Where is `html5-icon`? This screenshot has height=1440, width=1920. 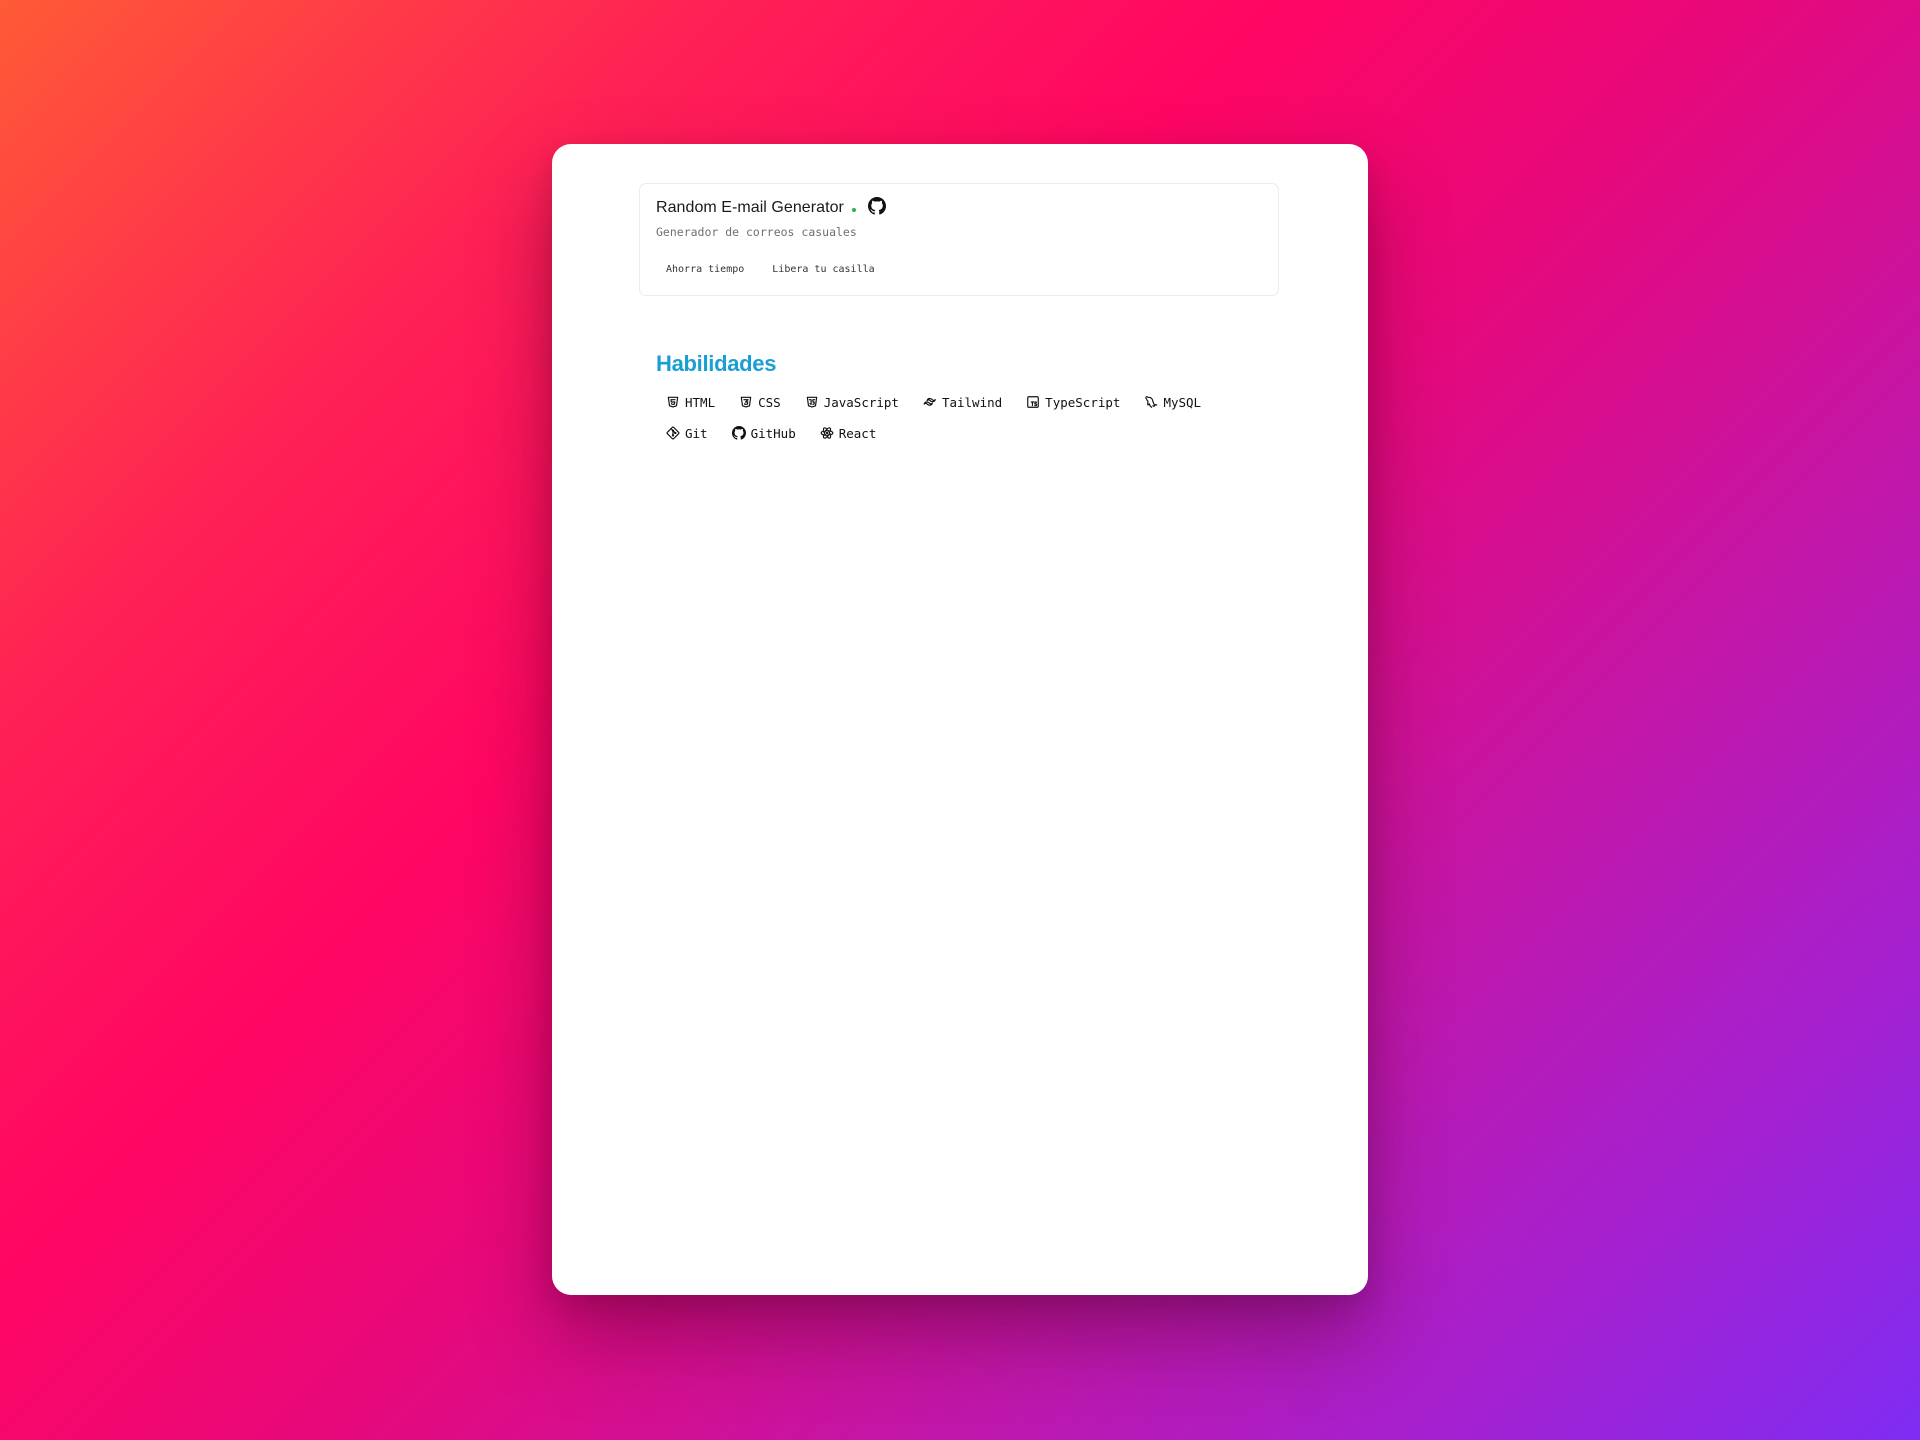 html5-icon is located at coordinates (673, 402).